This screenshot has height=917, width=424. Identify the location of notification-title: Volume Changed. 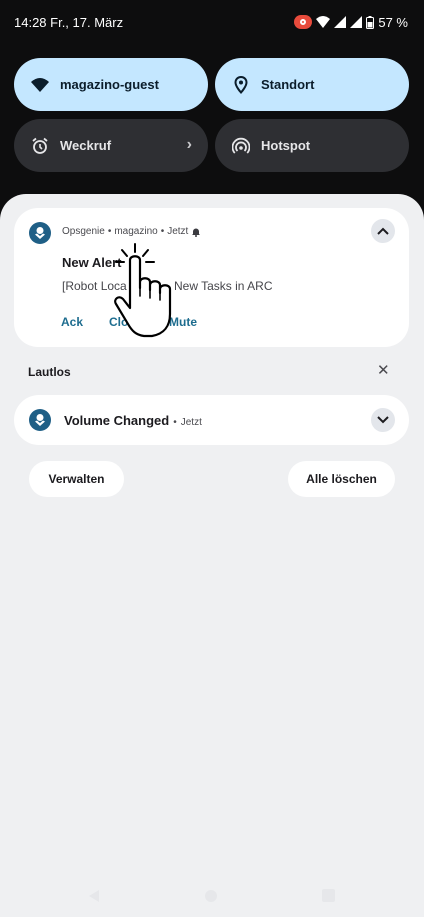
(117, 420).